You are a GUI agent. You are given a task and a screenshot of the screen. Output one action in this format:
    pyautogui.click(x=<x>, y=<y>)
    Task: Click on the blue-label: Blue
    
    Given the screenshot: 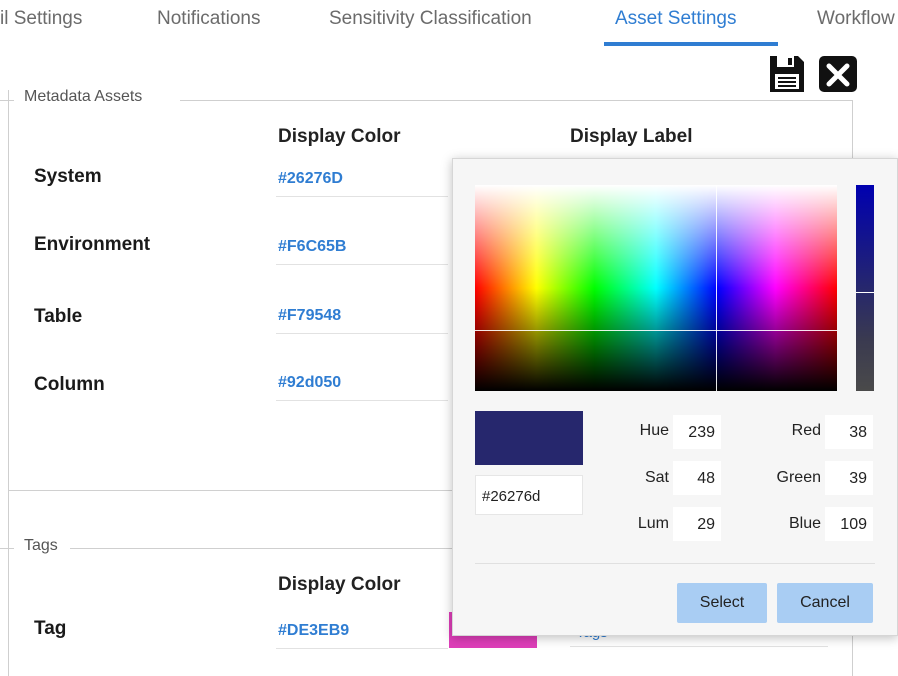 What is the action you would take?
    pyautogui.click(x=804, y=523)
    